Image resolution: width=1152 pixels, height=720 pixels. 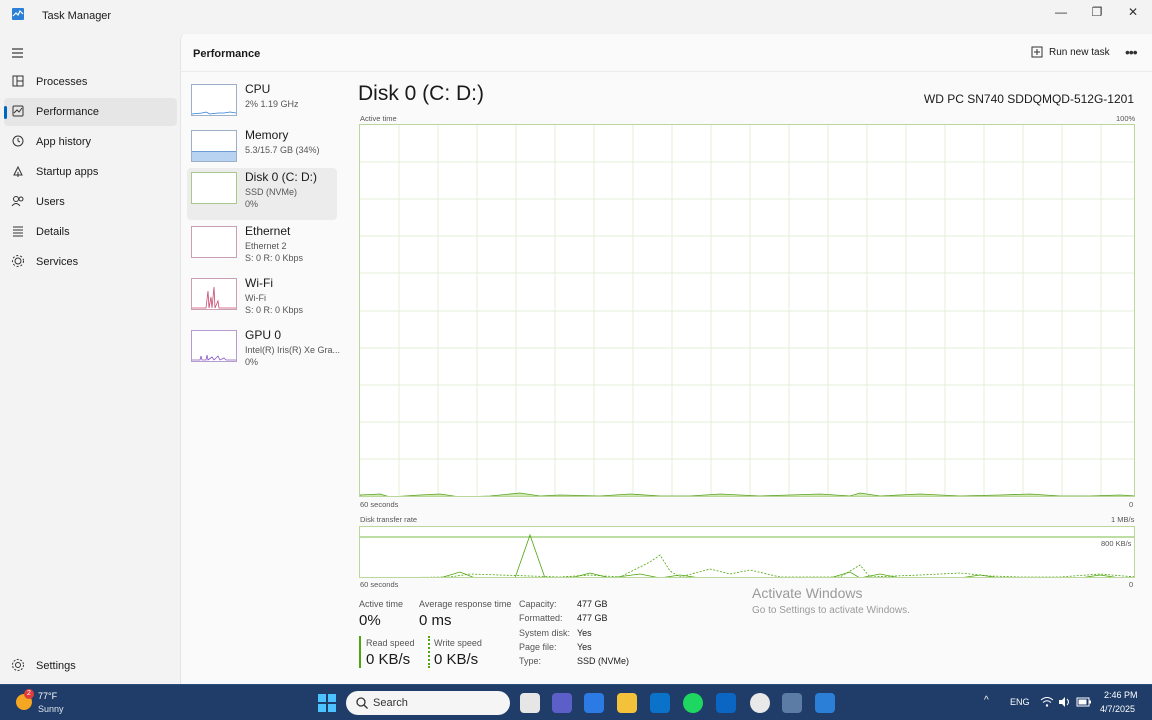 I want to click on windows-start-icon, so click(x=327, y=703).